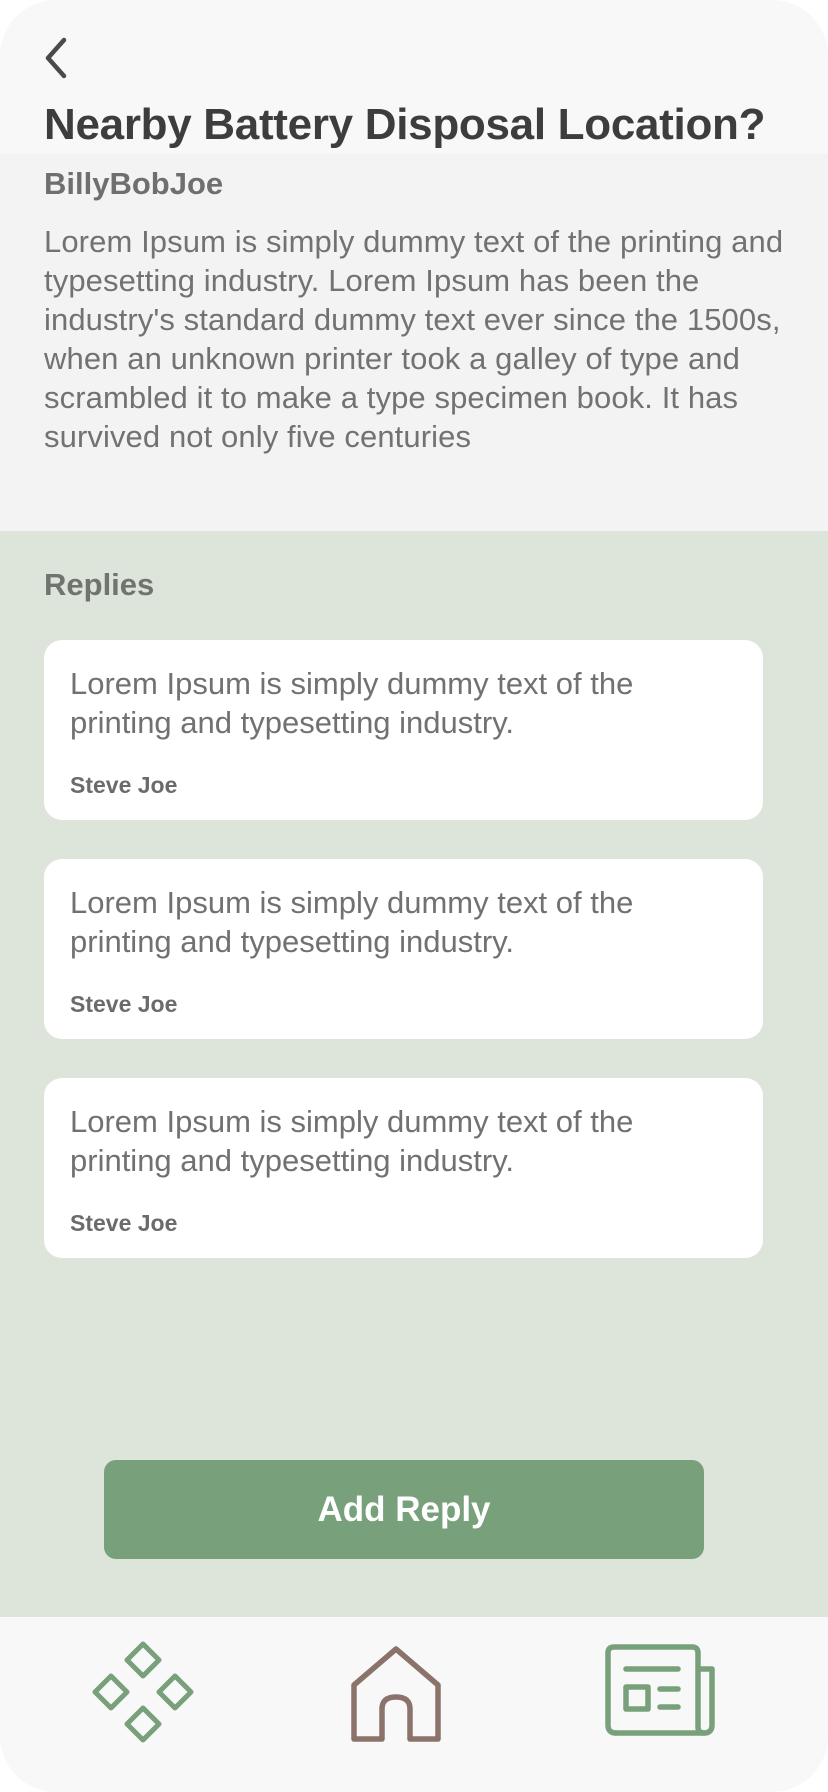  I want to click on nav-item-home, so click(396, 1694).